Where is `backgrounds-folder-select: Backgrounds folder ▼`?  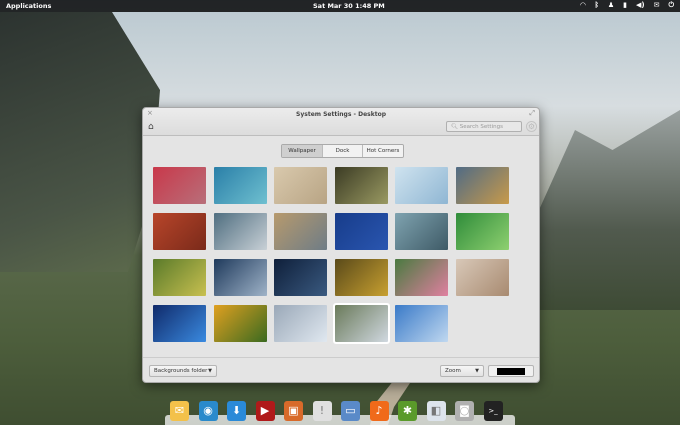 backgrounds-folder-select: Backgrounds folder ▼ is located at coordinates (183, 371).